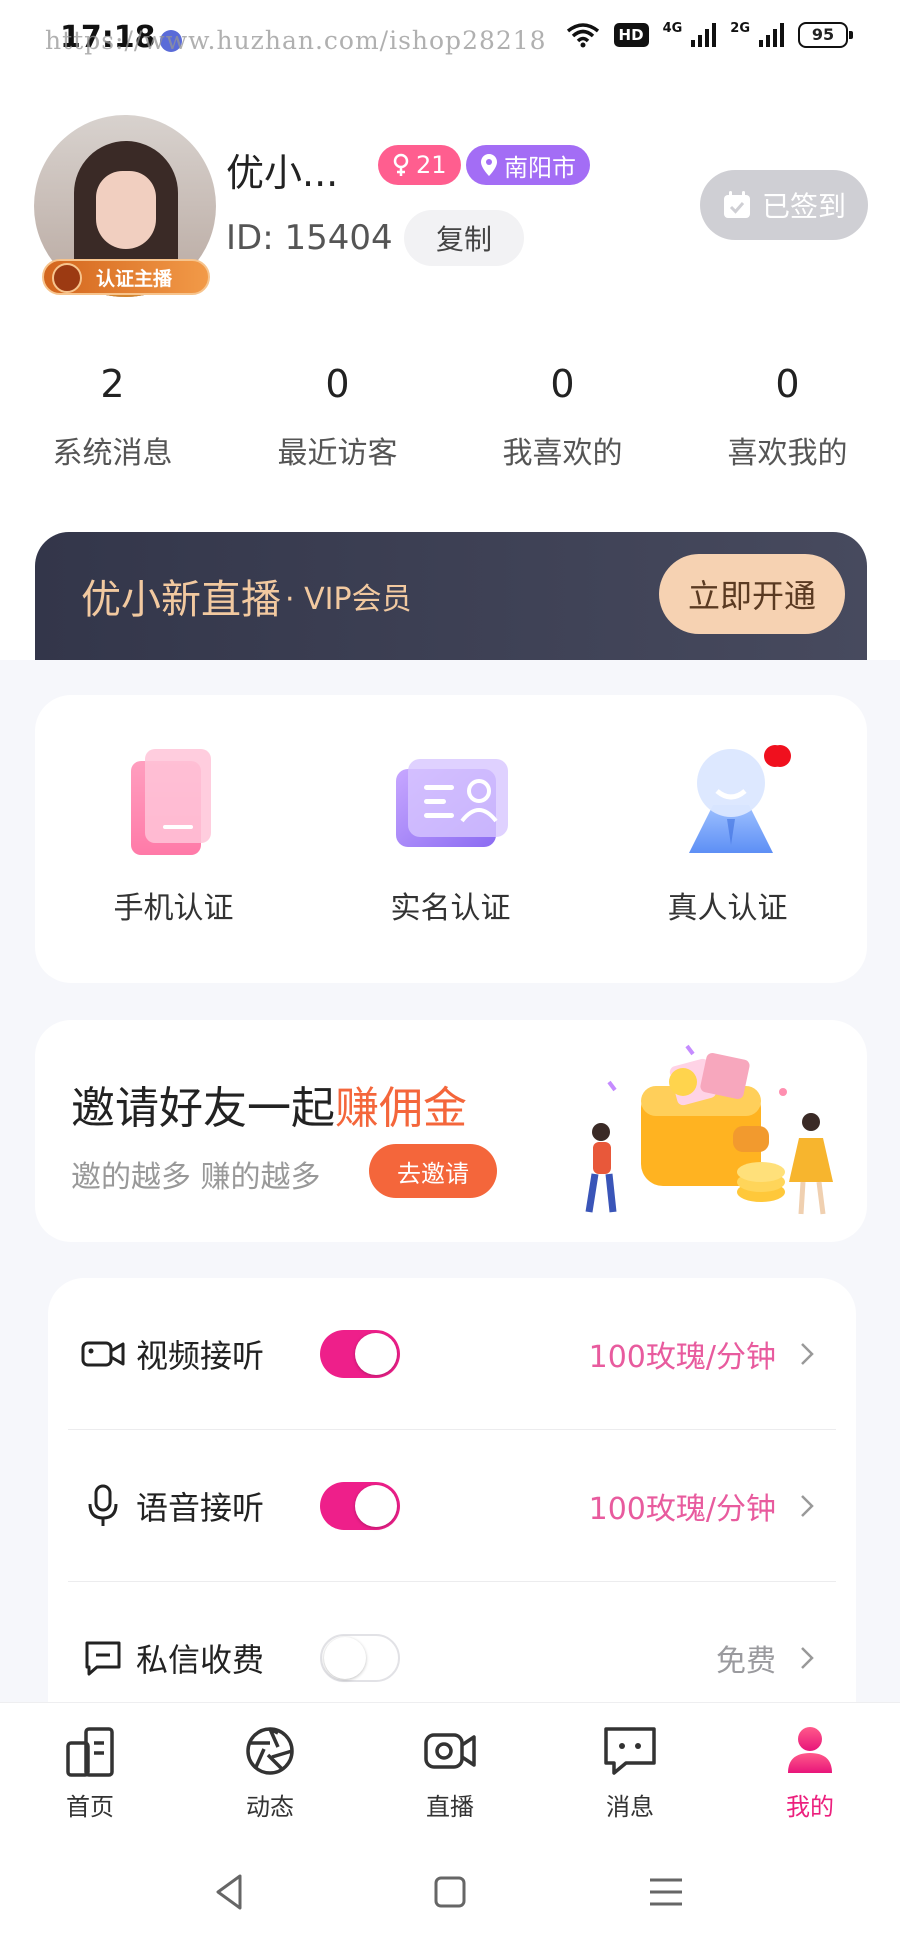 This screenshot has width=900, height=1950. What do you see at coordinates (200, 1660) in the screenshot?
I see `setting-label: 私信收费` at bounding box center [200, 1660].